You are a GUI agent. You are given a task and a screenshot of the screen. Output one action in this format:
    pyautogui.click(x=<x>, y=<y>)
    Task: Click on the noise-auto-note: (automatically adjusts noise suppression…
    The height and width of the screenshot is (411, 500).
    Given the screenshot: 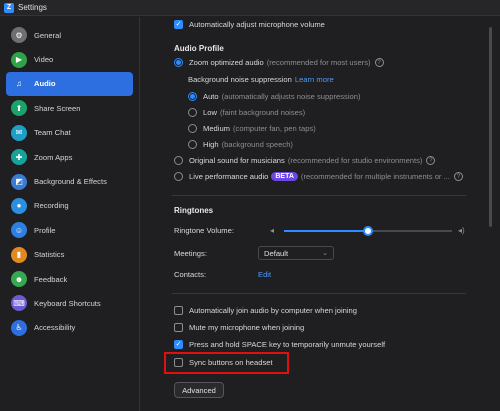 What is the action you would take?
    pyautogui.click(x=291, y=96)
    